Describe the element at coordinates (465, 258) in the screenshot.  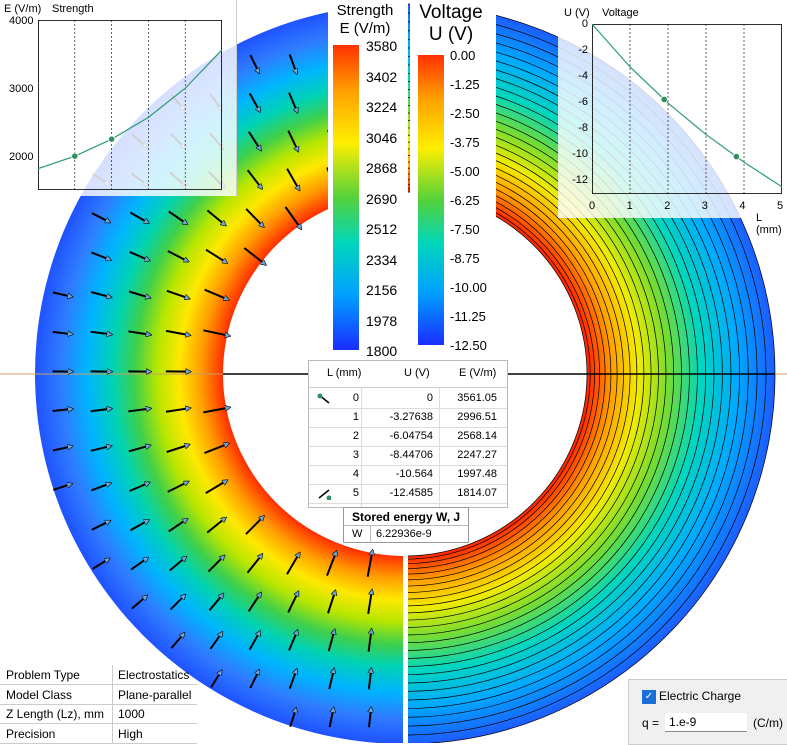
I see `voltage-scale-tick: -8.75` at that location.